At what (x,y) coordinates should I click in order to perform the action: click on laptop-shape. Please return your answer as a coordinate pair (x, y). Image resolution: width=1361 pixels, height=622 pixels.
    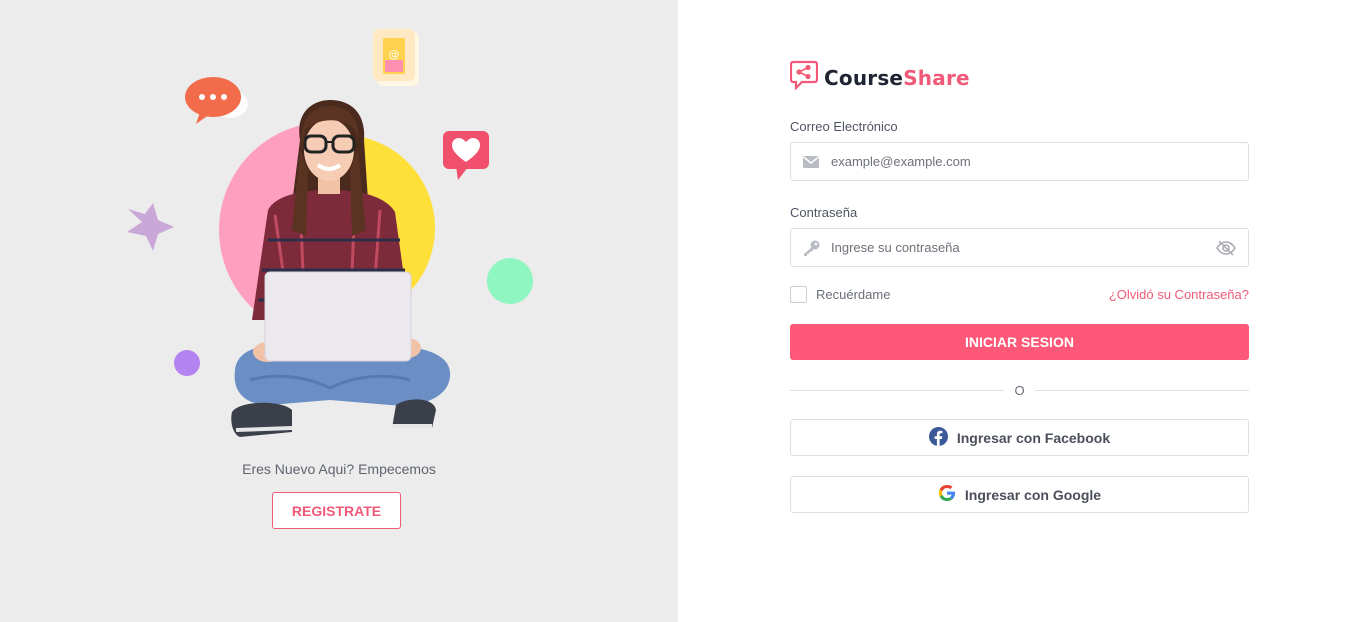
    Looking at the image, I should click on (338, 316).